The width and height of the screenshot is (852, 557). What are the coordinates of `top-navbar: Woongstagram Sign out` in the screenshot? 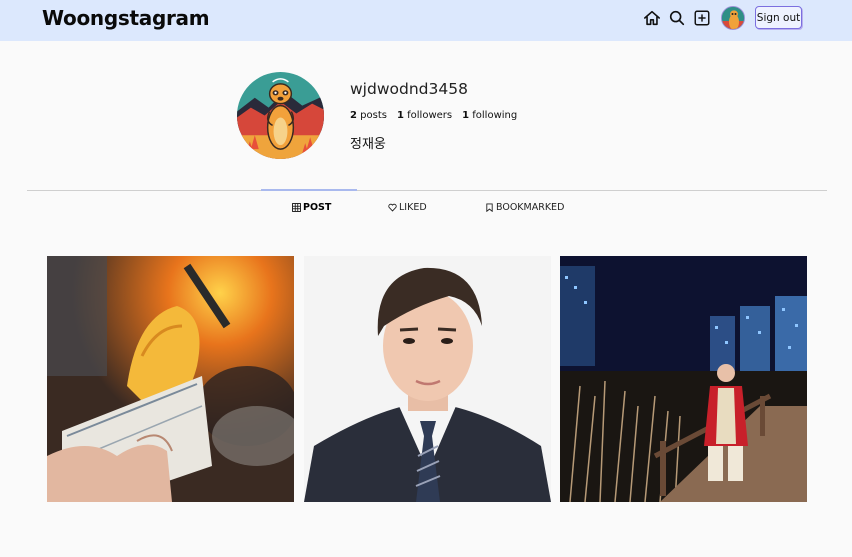 It's located at (426, 20).